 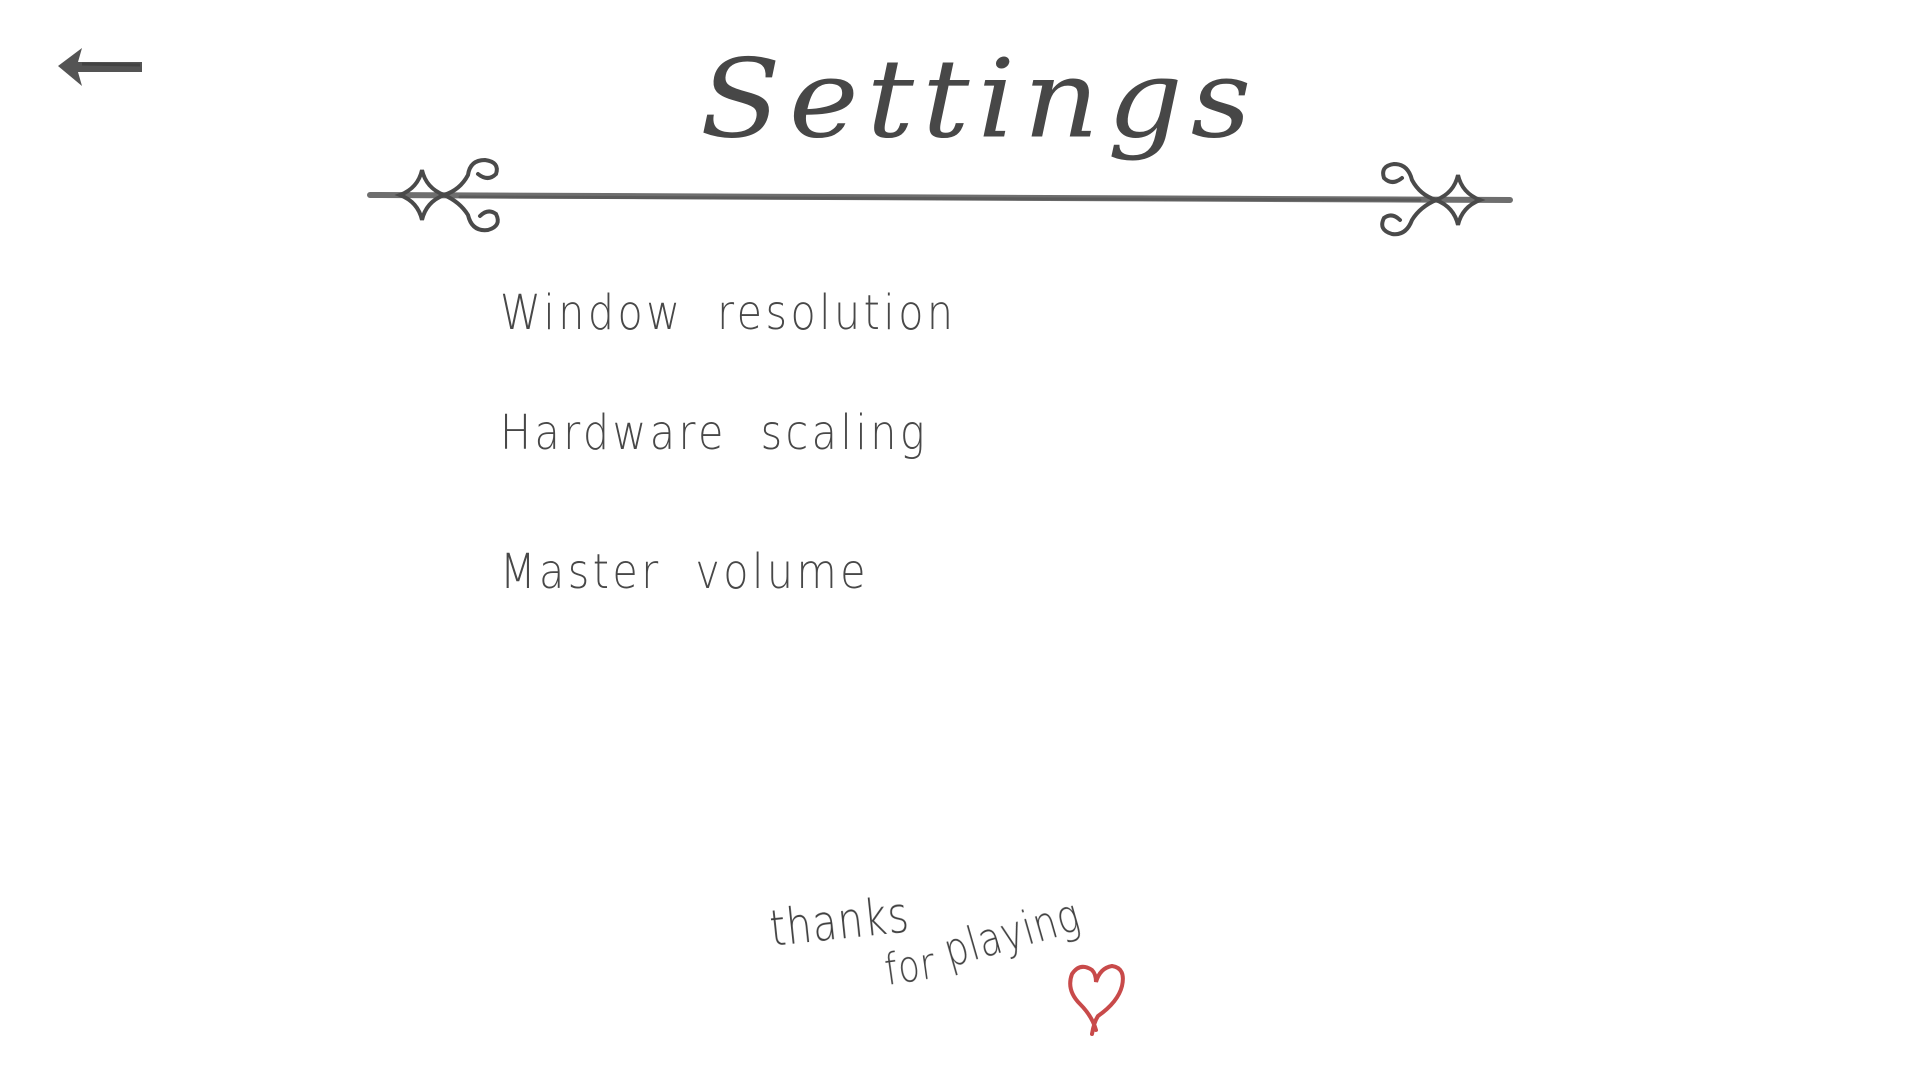 What do you see at coordinates (728, 313) in the screenshot?
I see `menu-item-window-resolution: Window resolution` at bounding box center [728, 313].